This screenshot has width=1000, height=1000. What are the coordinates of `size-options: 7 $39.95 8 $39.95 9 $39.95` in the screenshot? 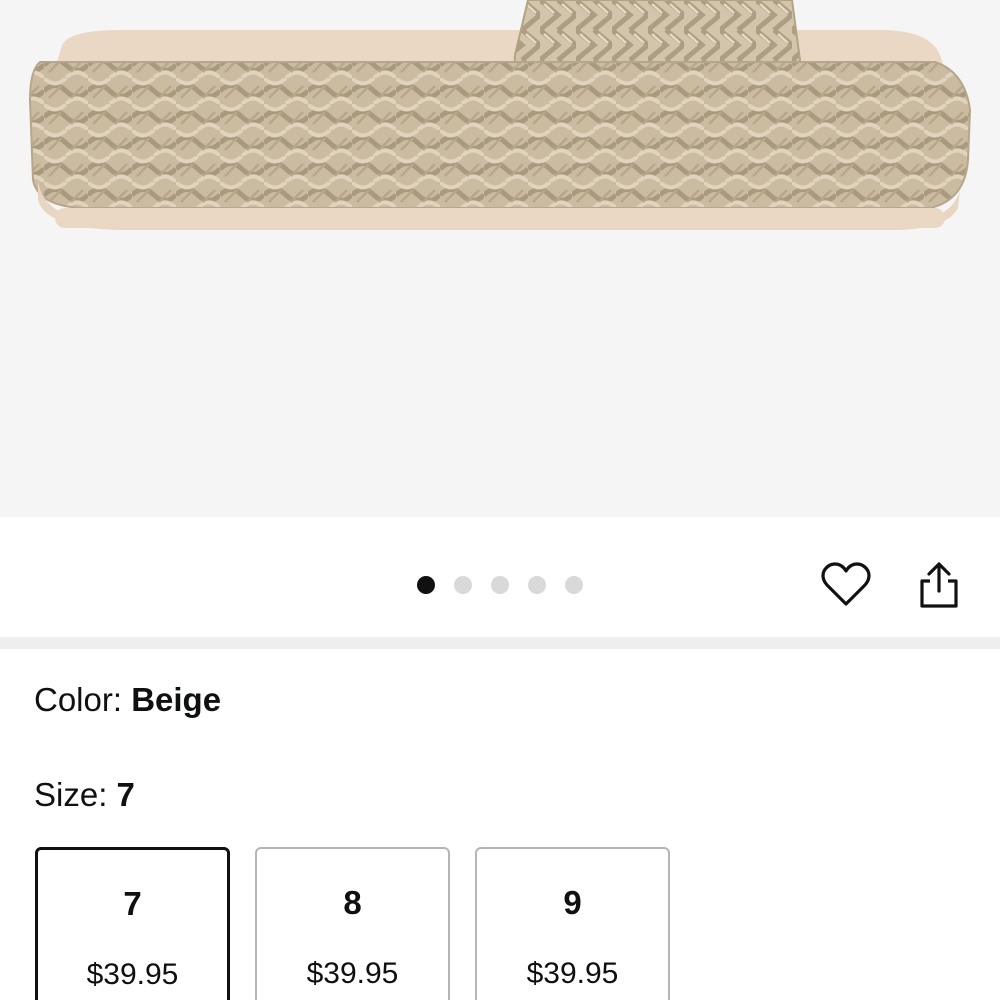 It's located at (352, 923).